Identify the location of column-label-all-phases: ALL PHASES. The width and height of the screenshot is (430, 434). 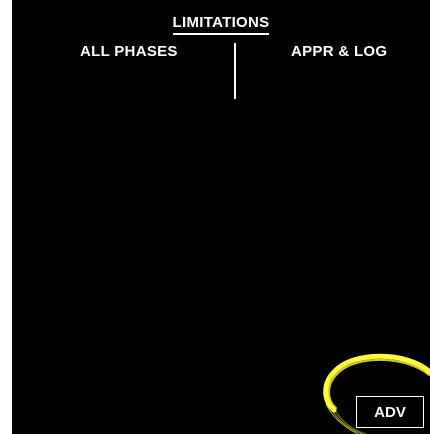
(129, 51).